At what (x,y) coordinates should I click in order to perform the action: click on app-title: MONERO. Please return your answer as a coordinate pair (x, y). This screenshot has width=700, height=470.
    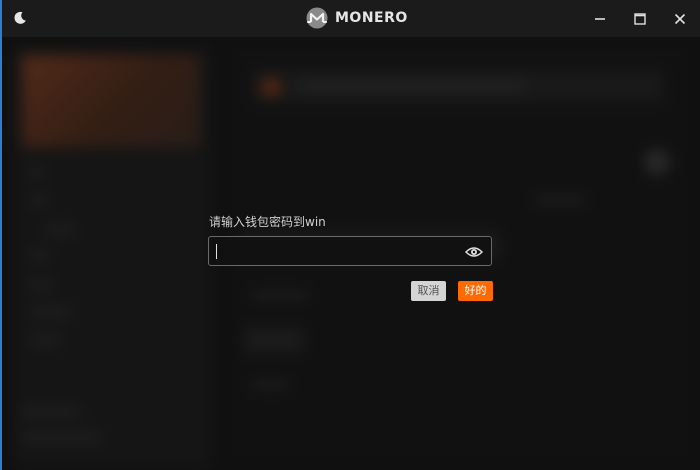
    Looking at the image, I should click on (371, 18).